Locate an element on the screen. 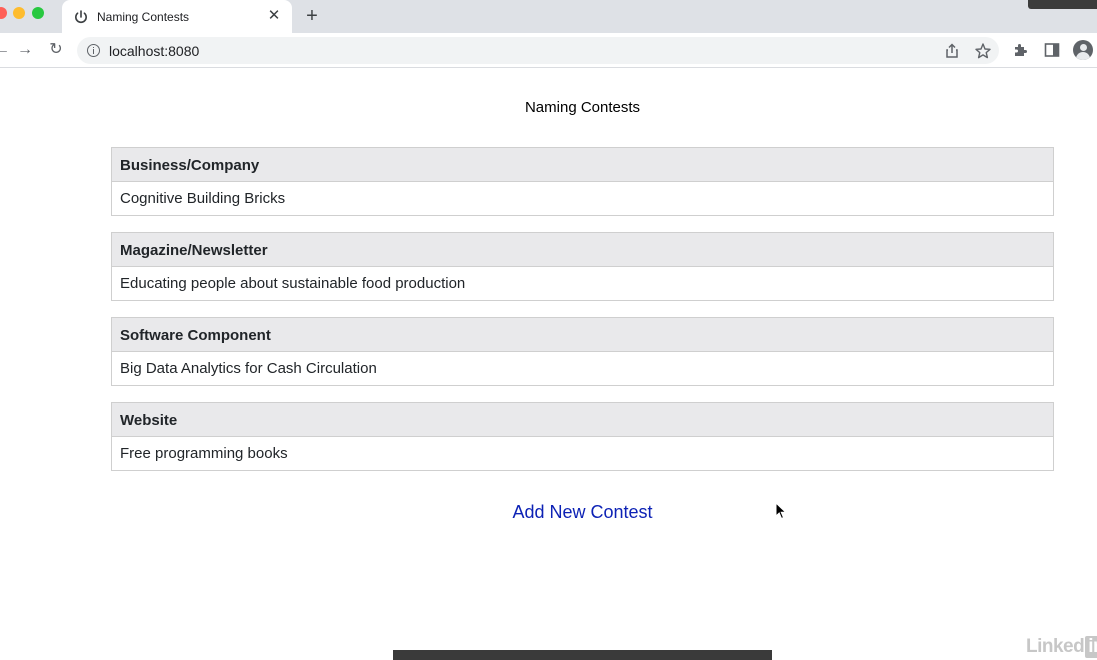 The image size is (1097, 660). contest-card: Website Free programming books is located at coordinates (582, 436).